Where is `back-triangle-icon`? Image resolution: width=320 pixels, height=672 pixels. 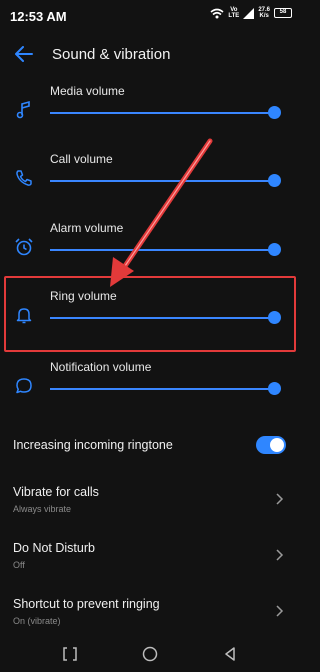
back-triangle-icon is located at coordinates (230, 654).